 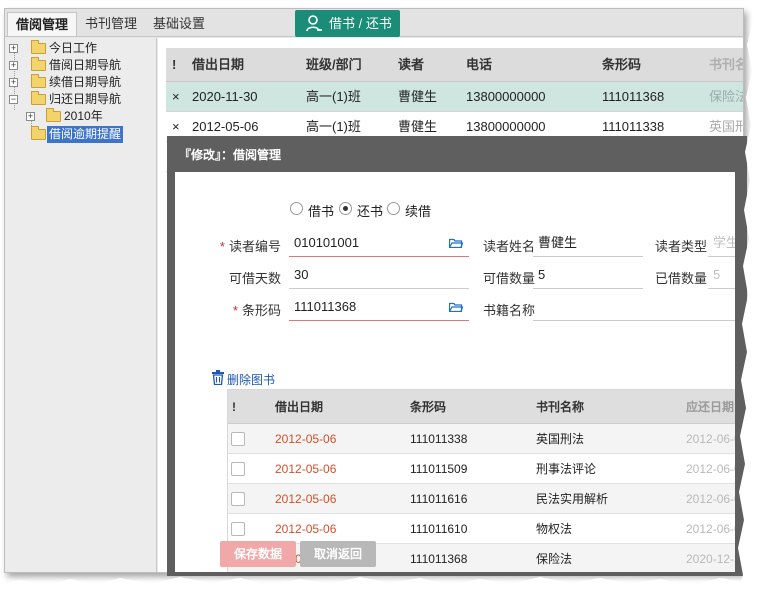 What do you see at coordinates (481, 499) in the screenshot?
I see `table-row: 2012-05-06 111011616 民法实用解析 2012-06-0` at bounding box center [481, 499].